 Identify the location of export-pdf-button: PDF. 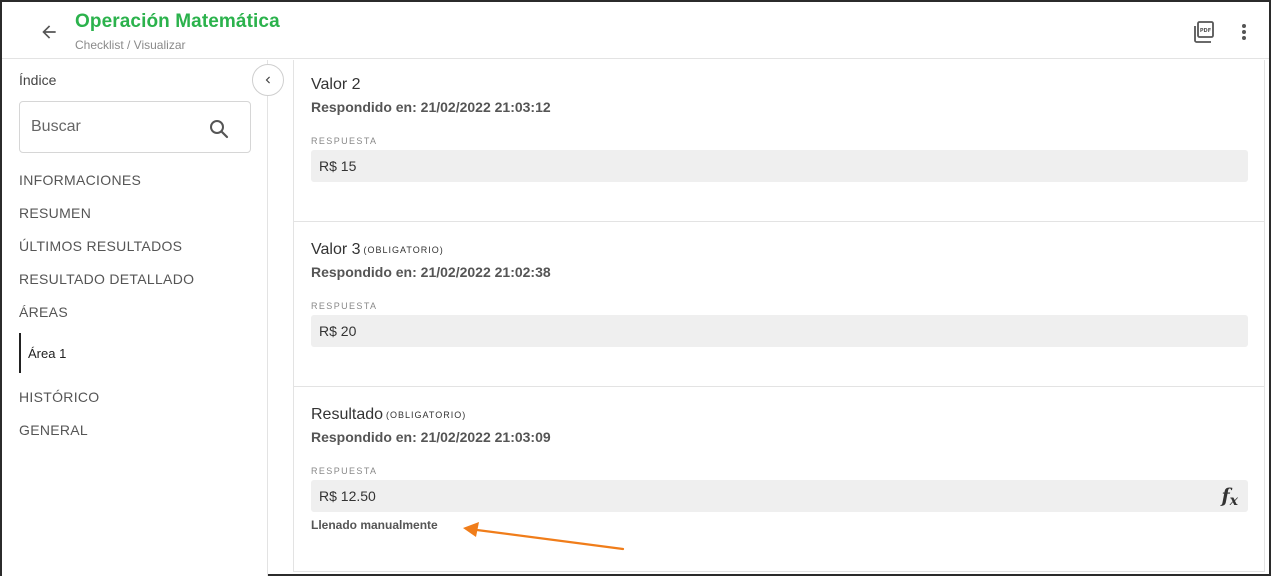
(1204, 32).